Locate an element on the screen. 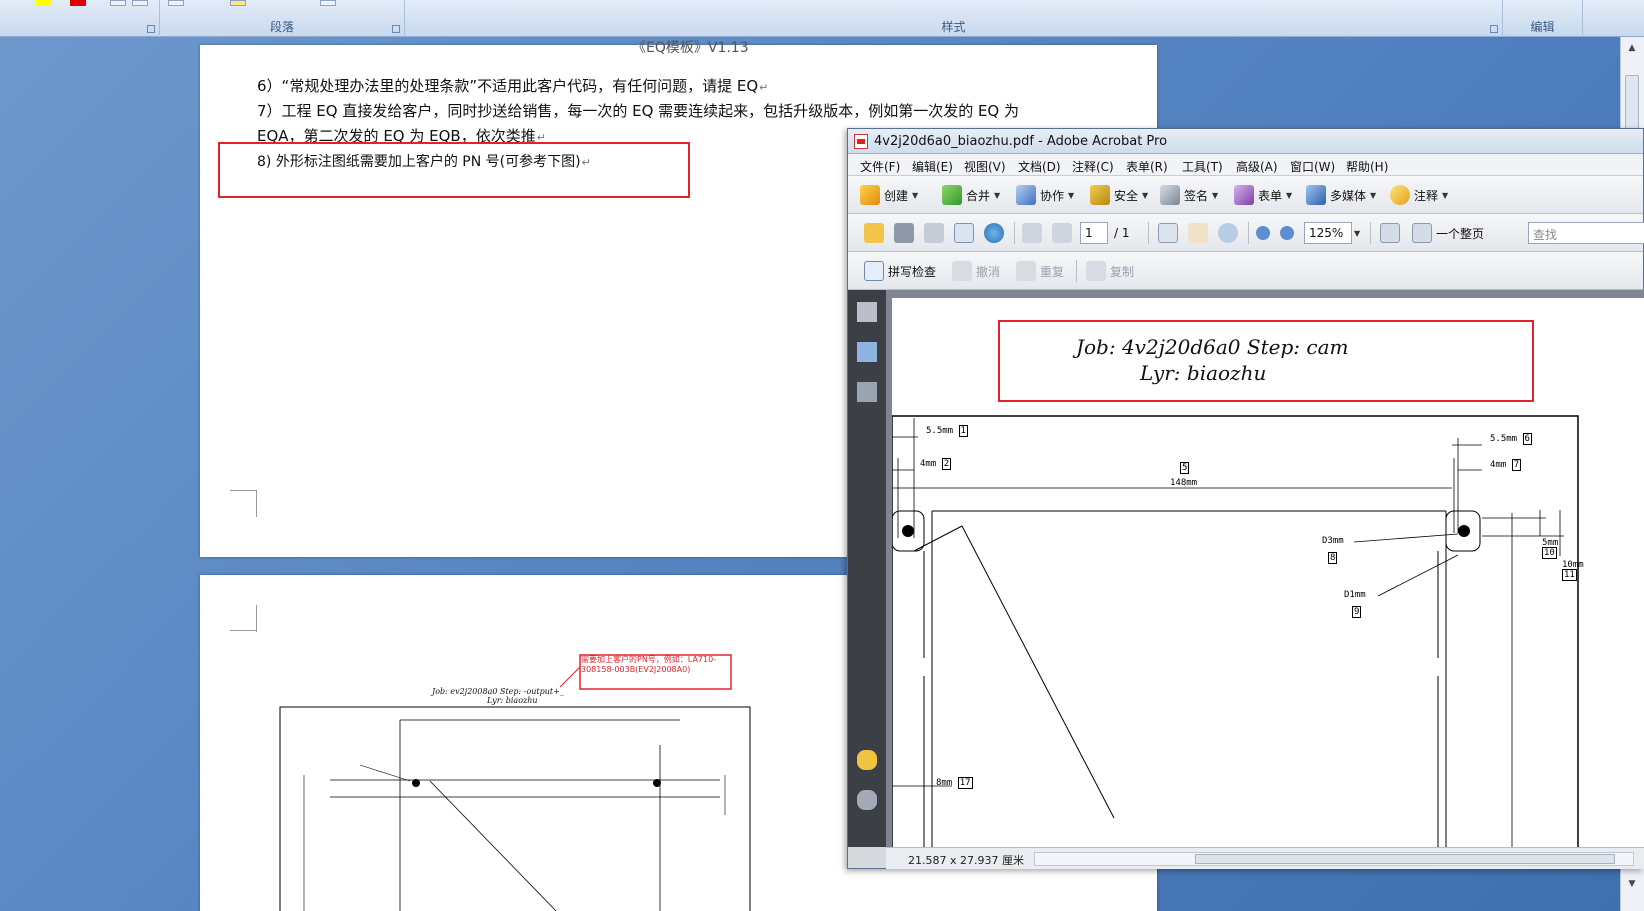 Image resolution: width=1644 pixels, height=911 pixels. zoom-level-select: 125% is located at coordinates (1328, 233).